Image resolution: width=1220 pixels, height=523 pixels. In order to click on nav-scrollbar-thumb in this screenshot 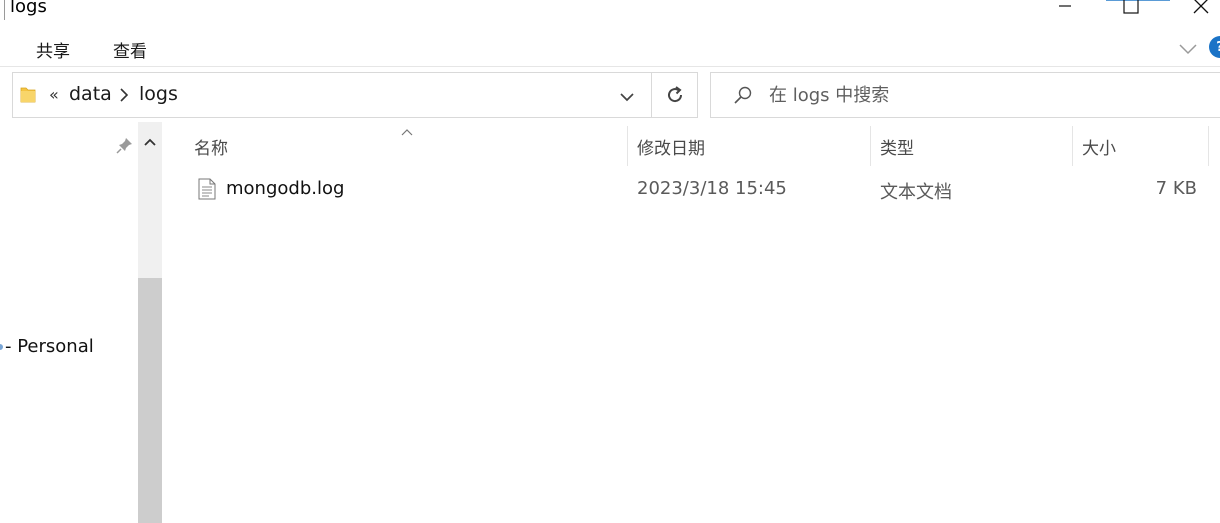, I will do `click(150, 400)`.